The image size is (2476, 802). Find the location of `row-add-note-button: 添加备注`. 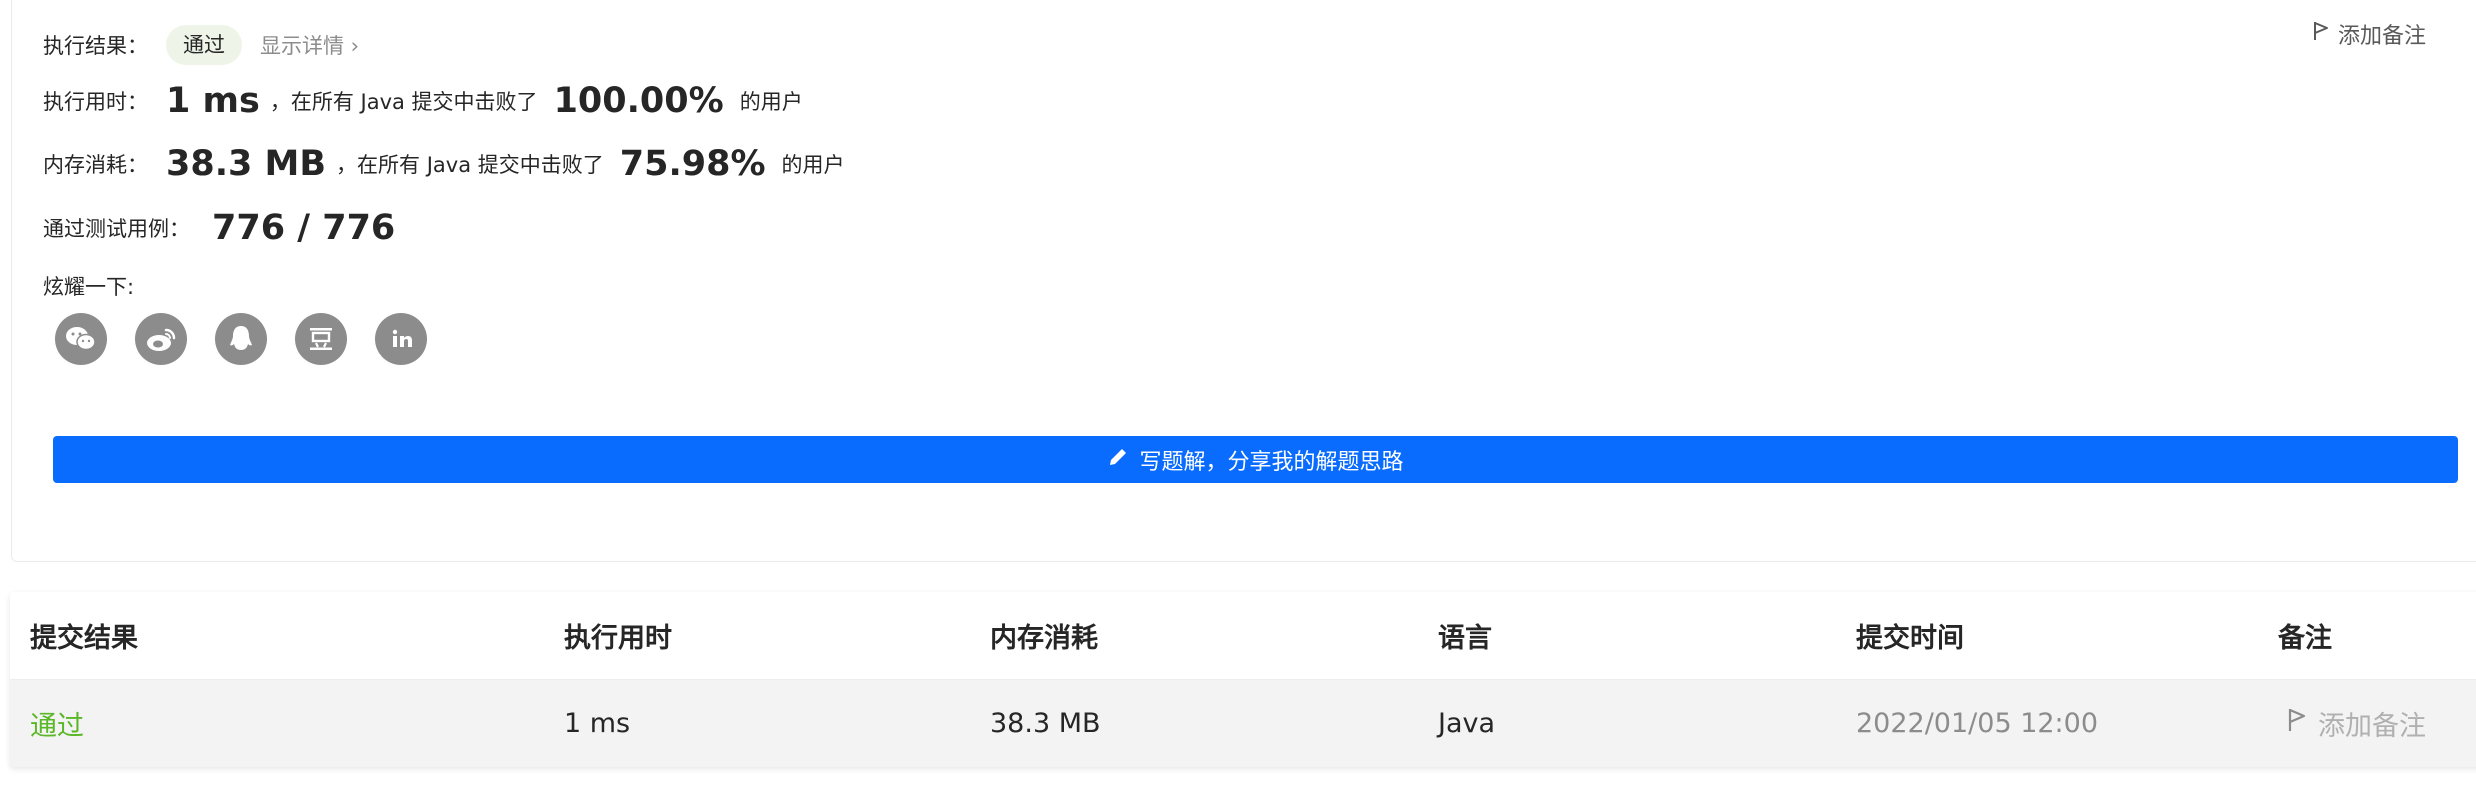

row-add-note-button: 添加备注 is located at coordinates (2356, 723).